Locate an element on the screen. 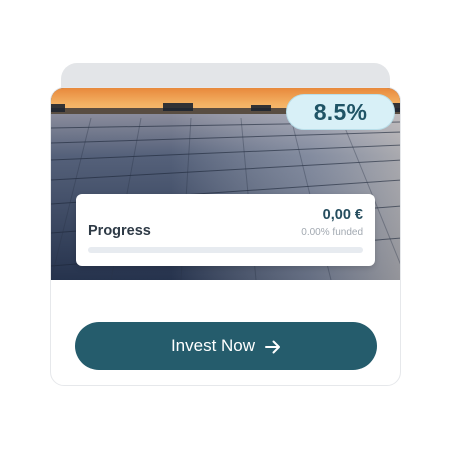 The width and height of the screenshot is (452, 452). funded-amount: 0,00 € is located at coordinates (342, 215).